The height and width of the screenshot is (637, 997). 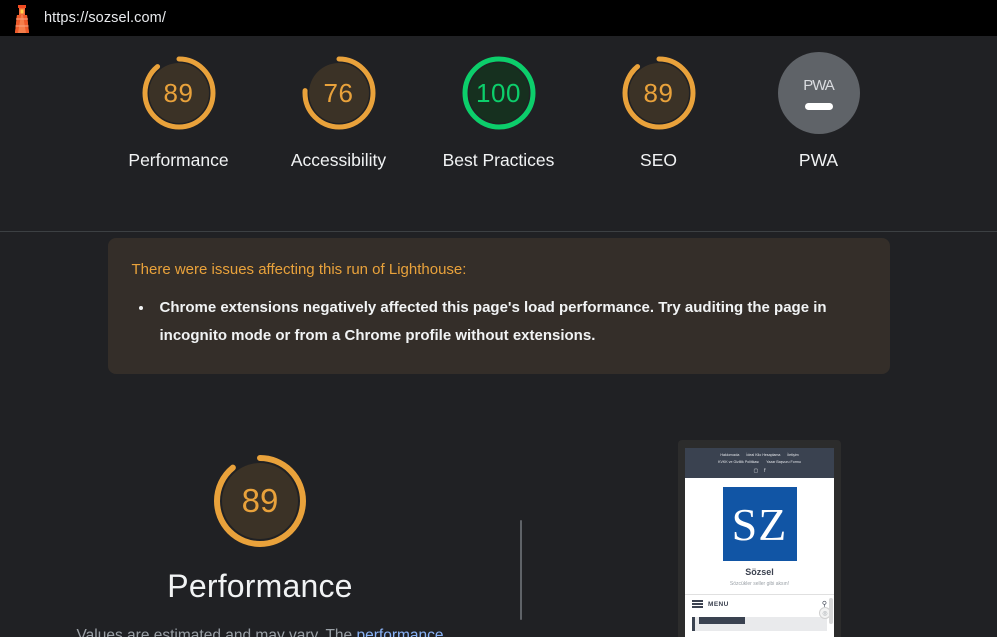 What do you see at coordinates (260, 586) in the screenshot?
I see `performance-title: Performance` at bounding box center [260, 586].